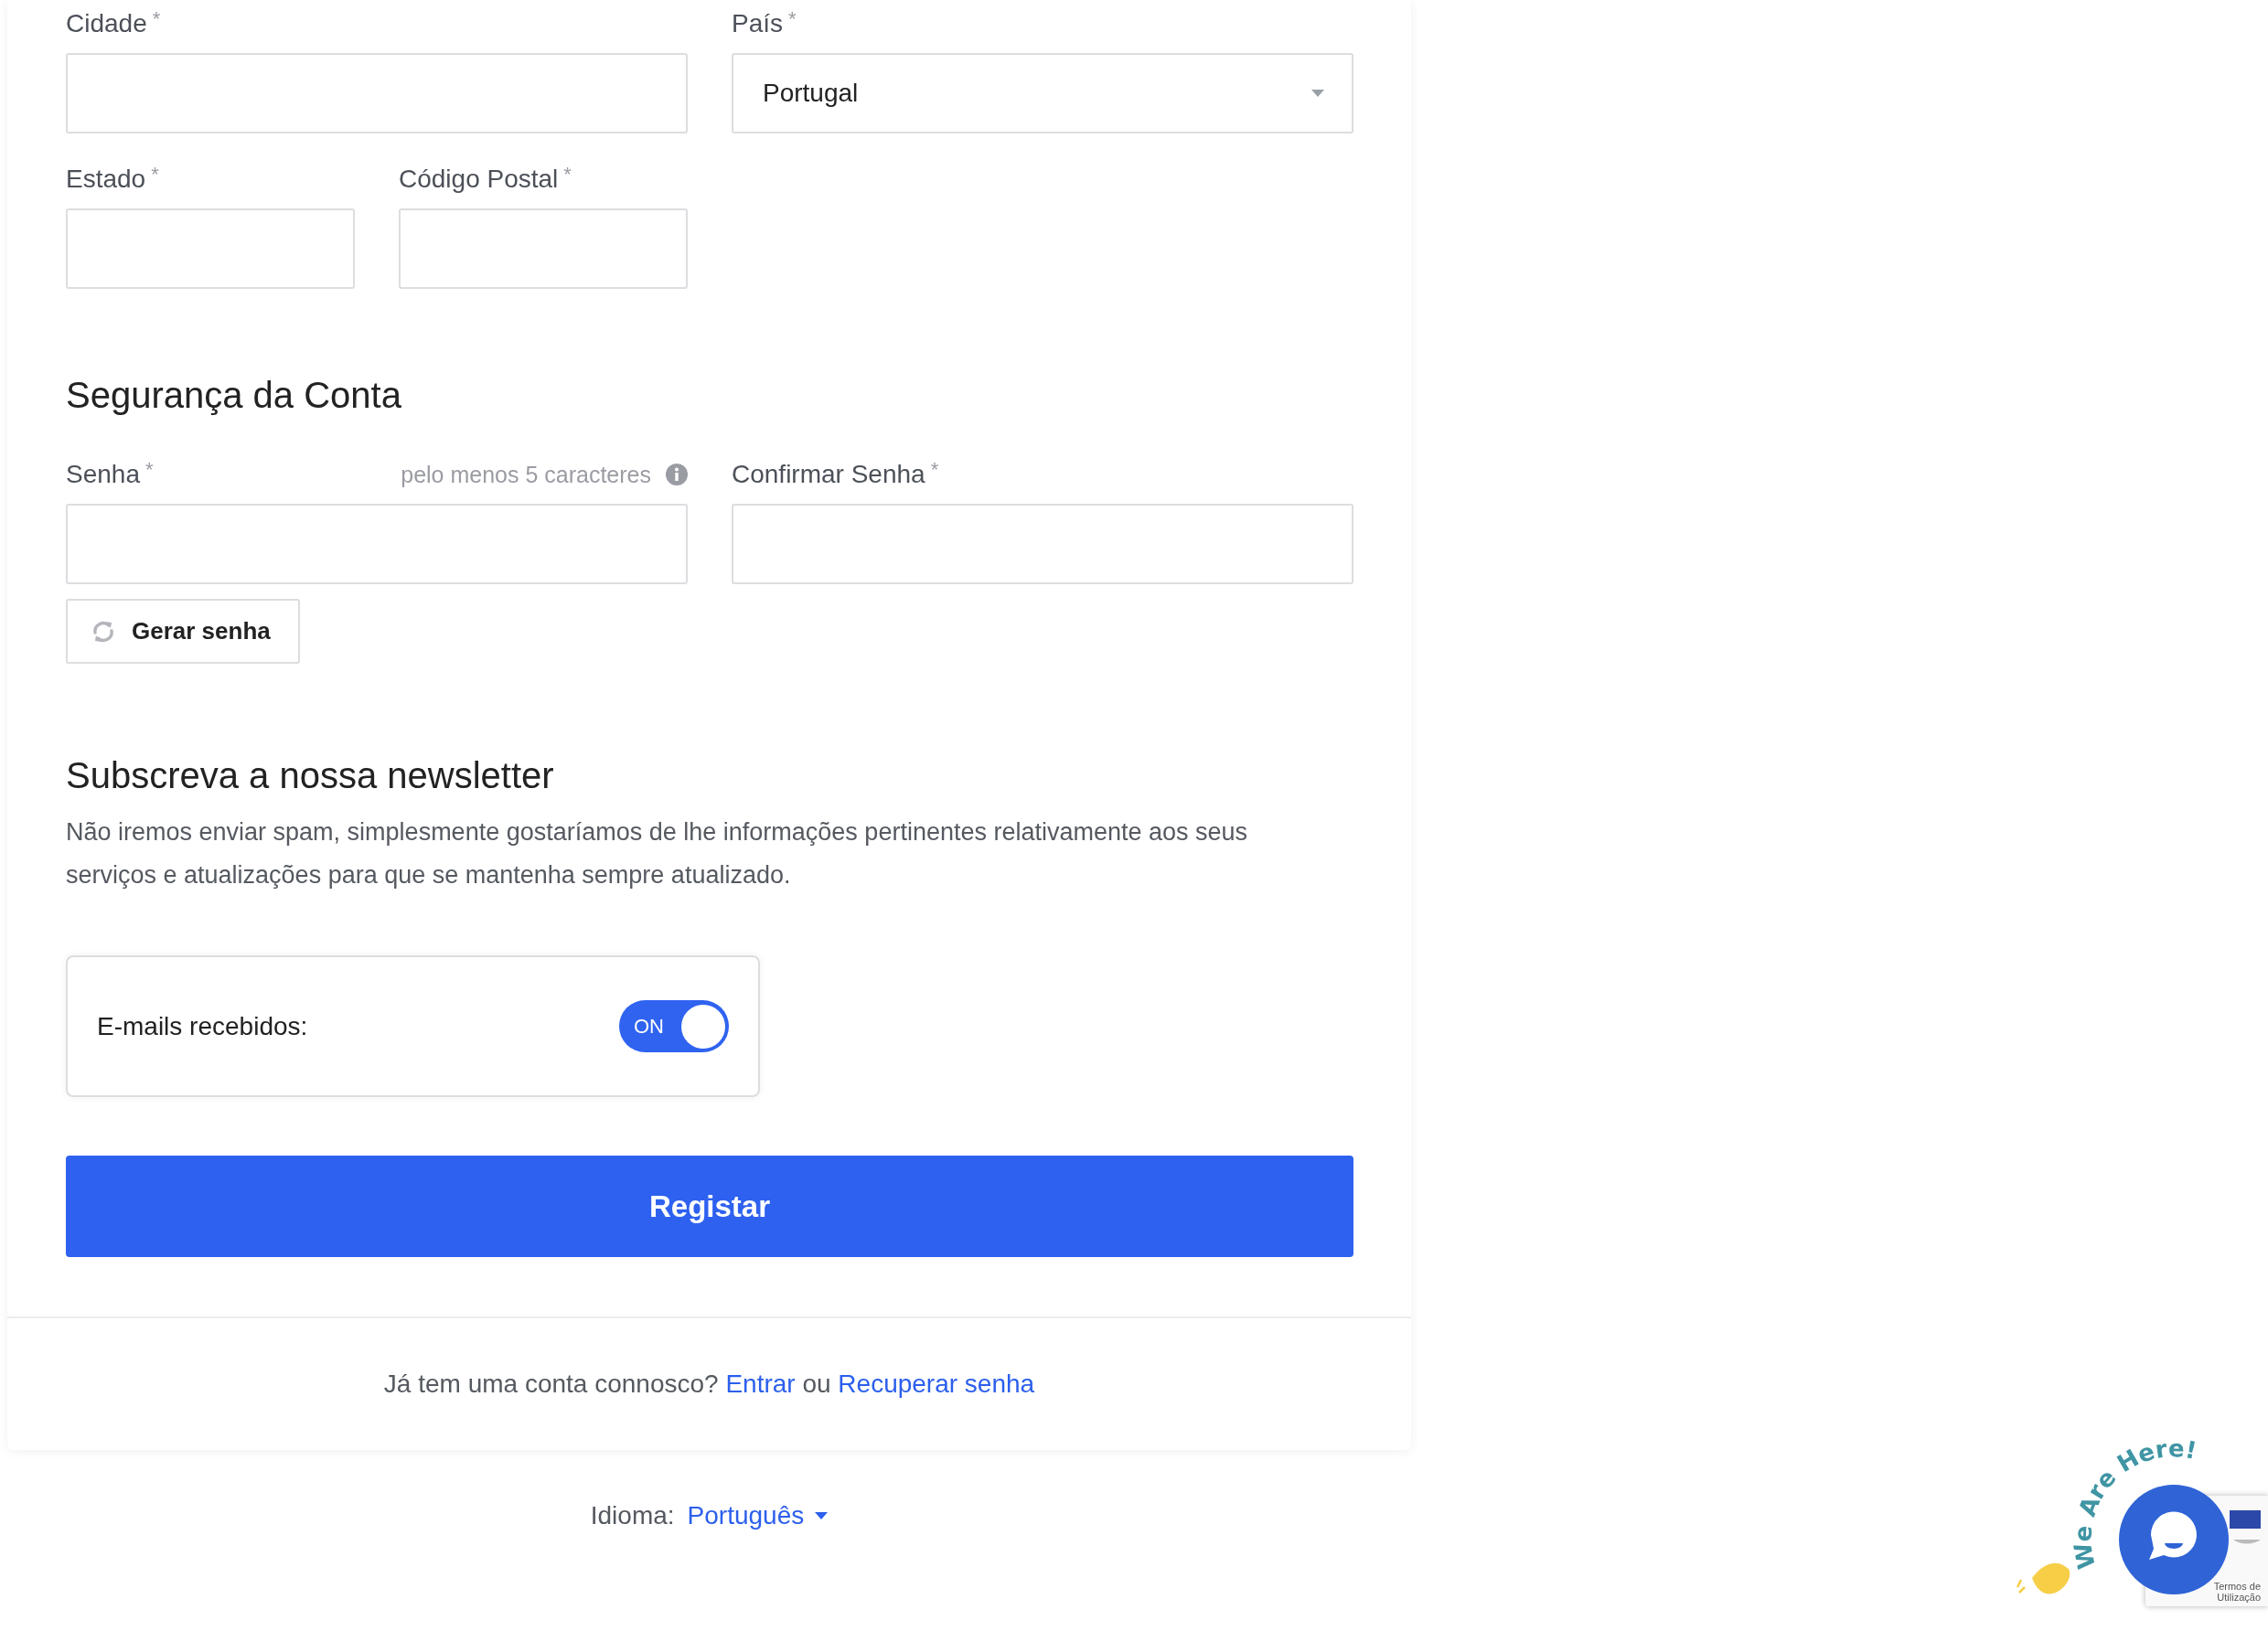 The height and width of the screenshot is (1631, 2268). Describe the element at coordinates (103, 474) in the screenshot. I see `field-label: Senha` at that location.